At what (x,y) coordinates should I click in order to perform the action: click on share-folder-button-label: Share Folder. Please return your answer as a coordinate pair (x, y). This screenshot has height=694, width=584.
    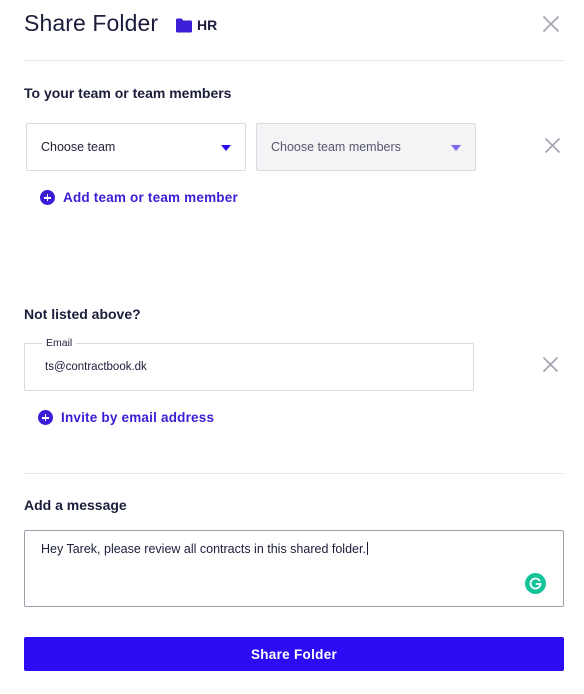
    Looking at the image, I should click on (294, 654).